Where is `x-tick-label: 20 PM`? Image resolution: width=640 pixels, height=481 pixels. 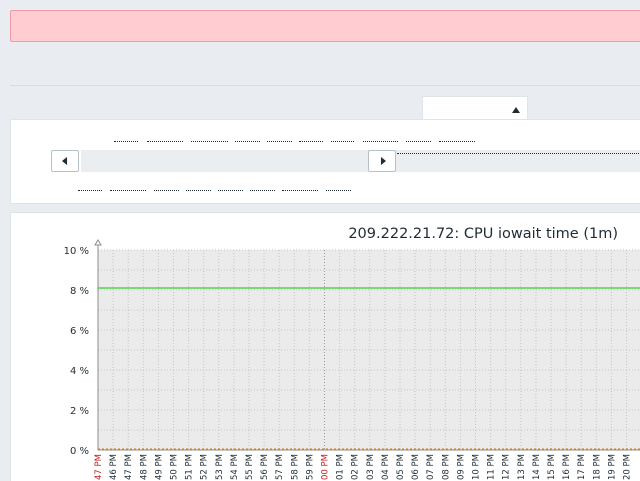 x-tick-label: 20 PM is located at coordinates (628, 467).